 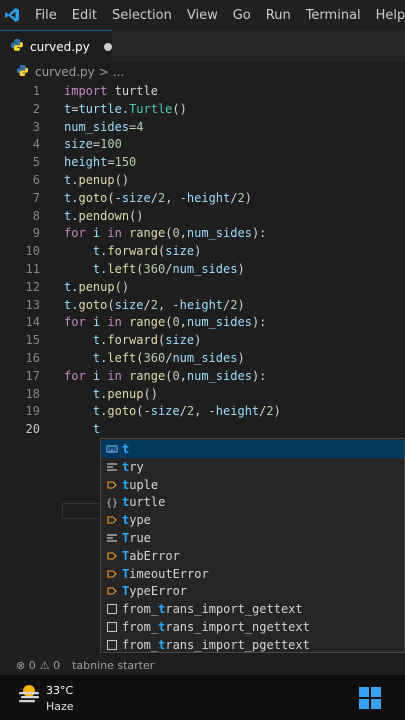 I want to click on suggestion-item: from_trans_import_pgettext, so click(x=252, y=645).